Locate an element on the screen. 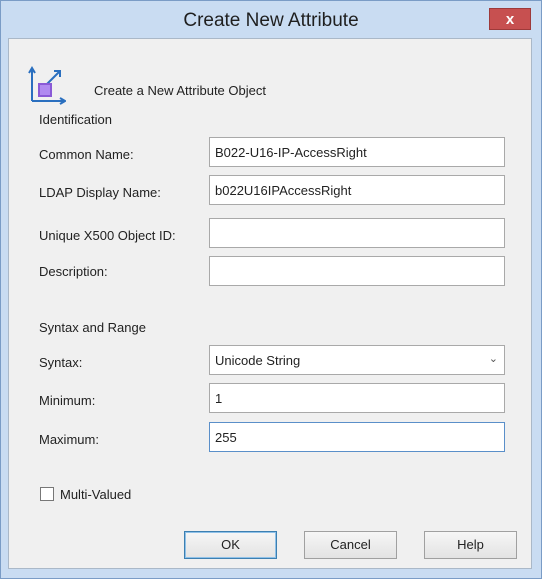 Image resolution: width=542 pixels, height=579 pixels. ldap-display-name-label: LDAP Display Name: is located at coordinates (100, 192).